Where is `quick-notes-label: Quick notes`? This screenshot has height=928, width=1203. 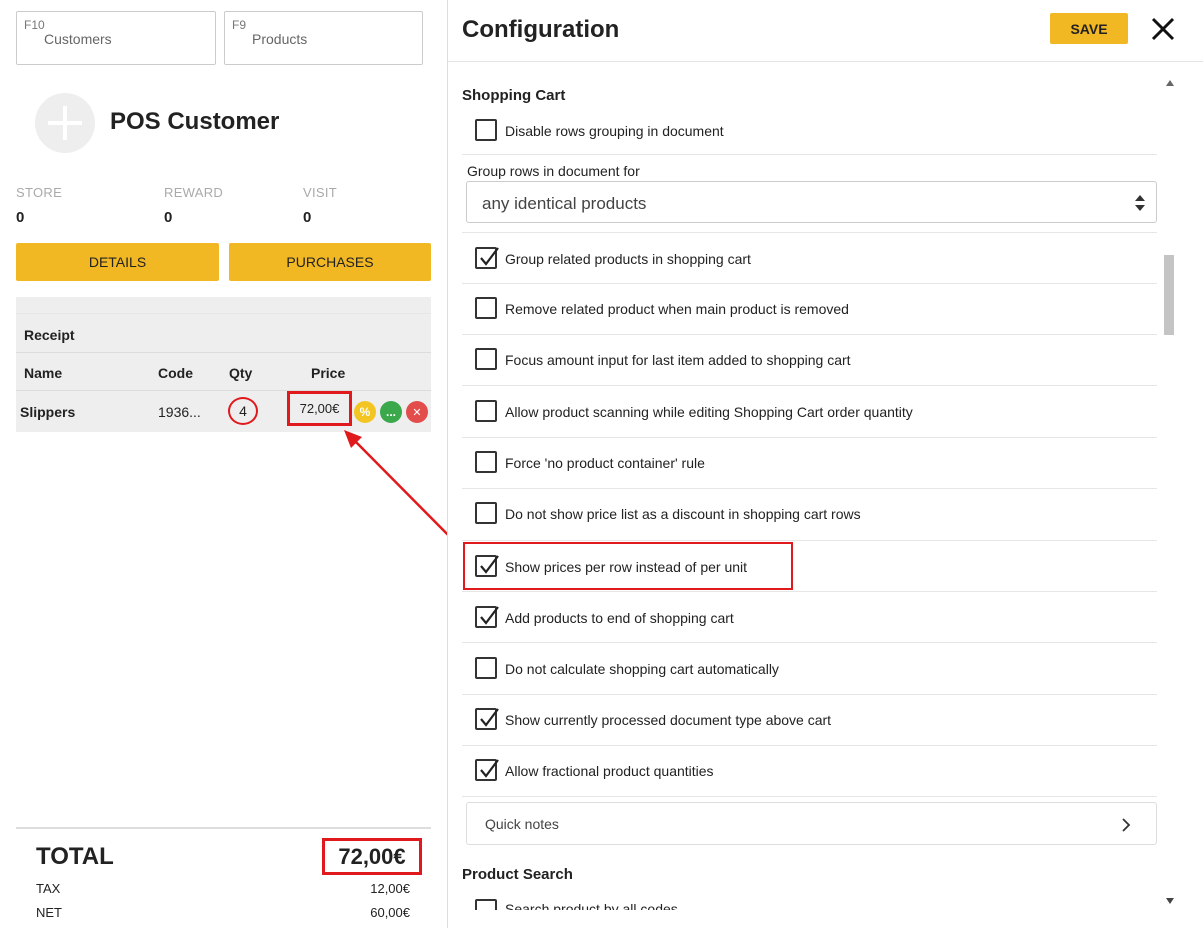 quick-notes-label: Quick notes is located at coordinates (522, 824).